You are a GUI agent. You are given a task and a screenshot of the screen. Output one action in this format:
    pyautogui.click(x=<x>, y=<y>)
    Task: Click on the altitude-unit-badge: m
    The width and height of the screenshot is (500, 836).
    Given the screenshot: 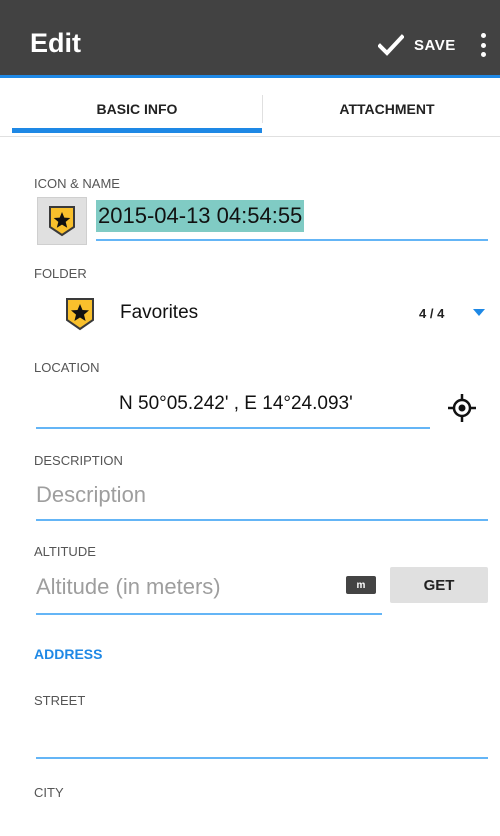 What is the action you would take?
    pyautogui.click(x=361, y=585)
    